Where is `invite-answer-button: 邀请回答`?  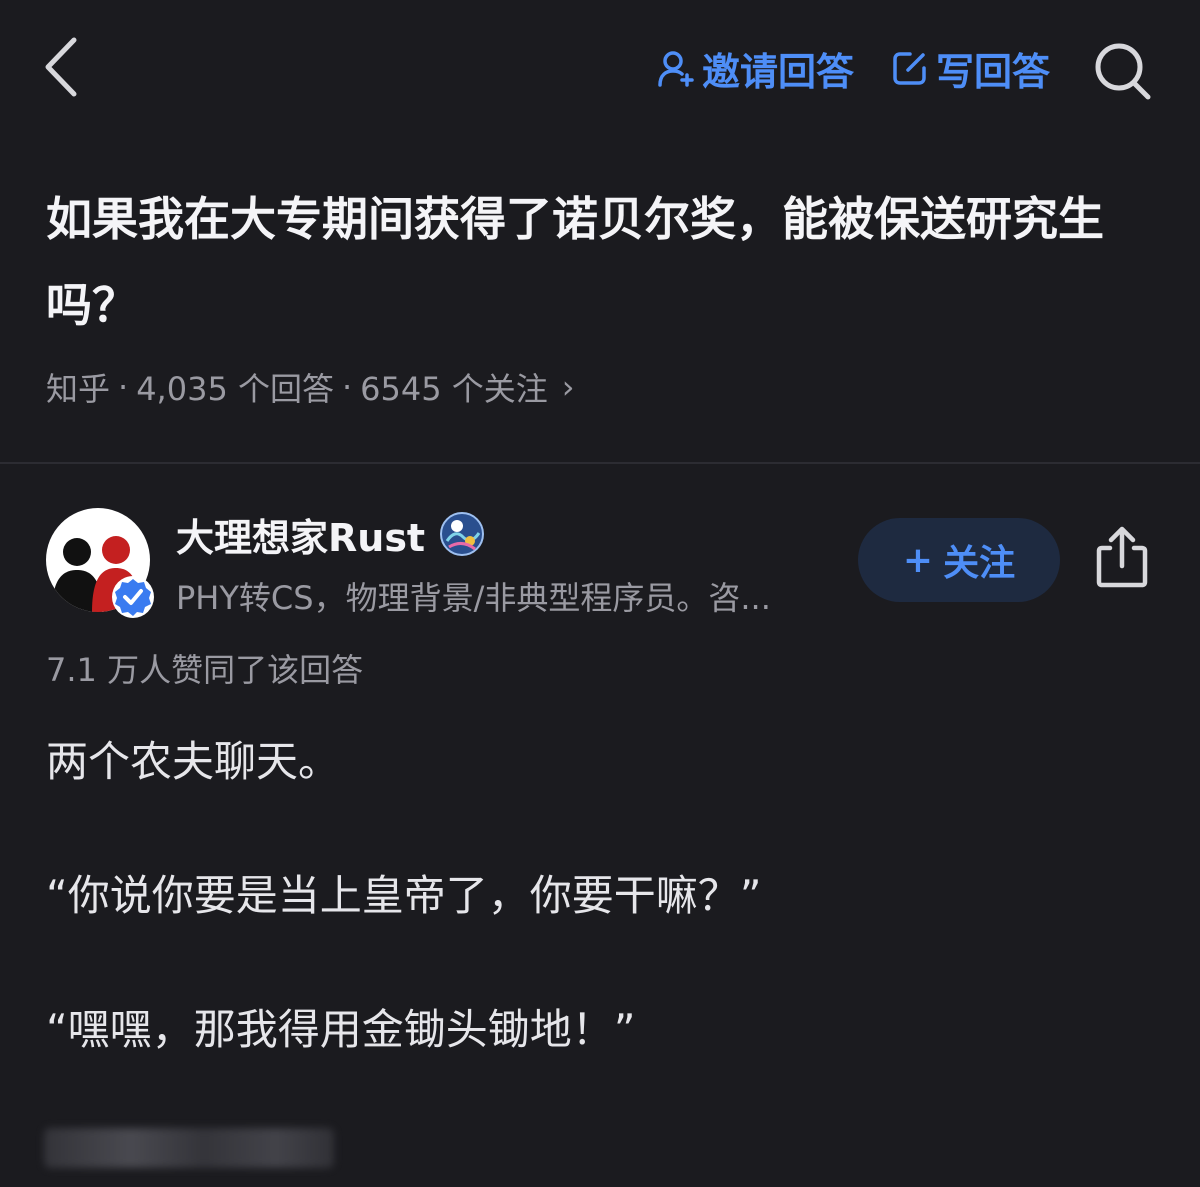
invite-answer-button: 邀请回答 is located at coordinates (755, 68).